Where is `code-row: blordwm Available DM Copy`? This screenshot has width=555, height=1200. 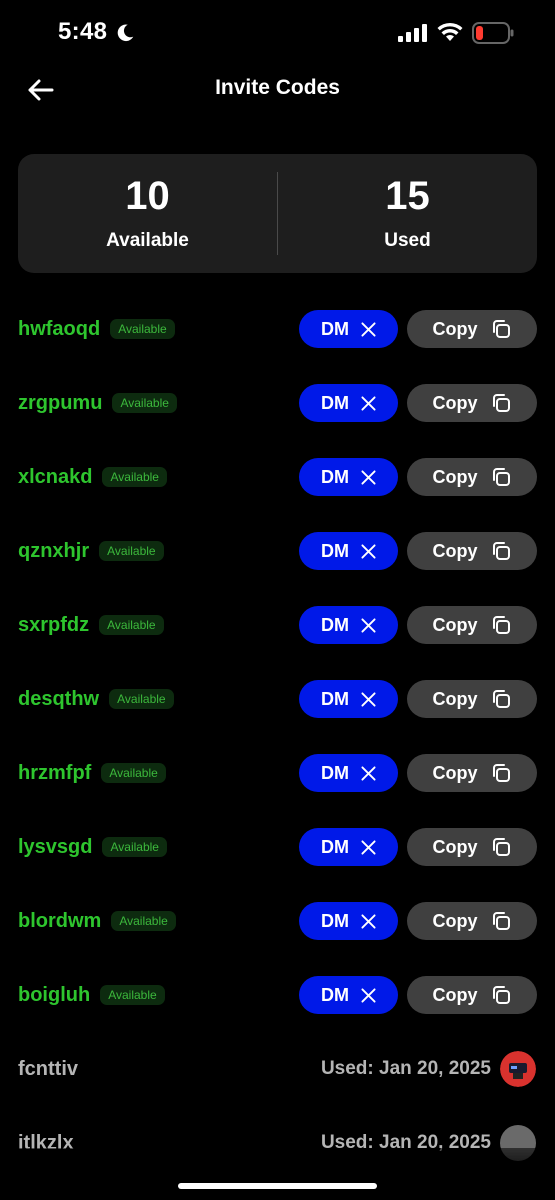 code-row: blordwm Available DM Copy is located at coordinates (277, 939).